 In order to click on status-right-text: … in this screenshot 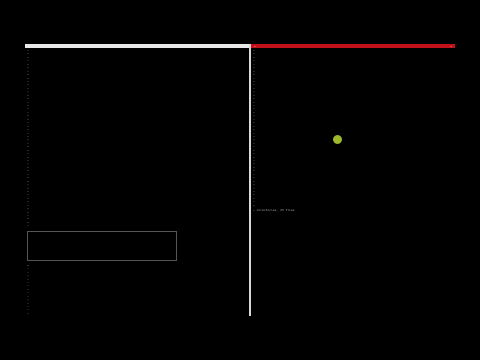, I will do `click(451, 46)`.